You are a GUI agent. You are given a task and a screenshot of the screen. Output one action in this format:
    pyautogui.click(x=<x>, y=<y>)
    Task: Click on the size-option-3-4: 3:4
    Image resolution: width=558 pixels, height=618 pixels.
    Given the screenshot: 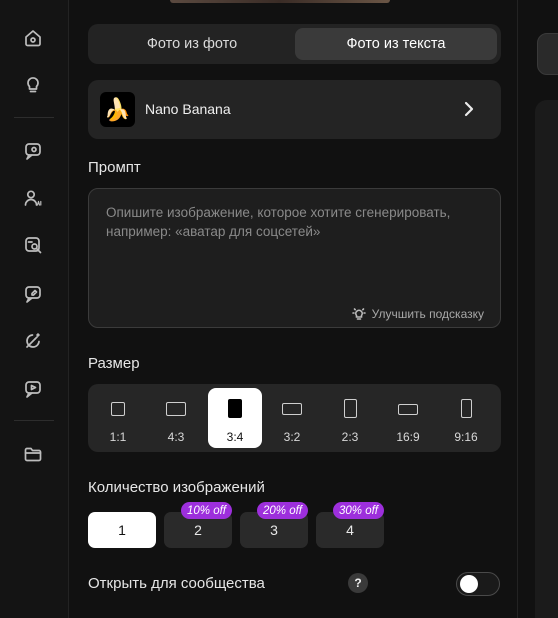 What is the action you would take?
    pyautogui.click(x=235, y=418)
    